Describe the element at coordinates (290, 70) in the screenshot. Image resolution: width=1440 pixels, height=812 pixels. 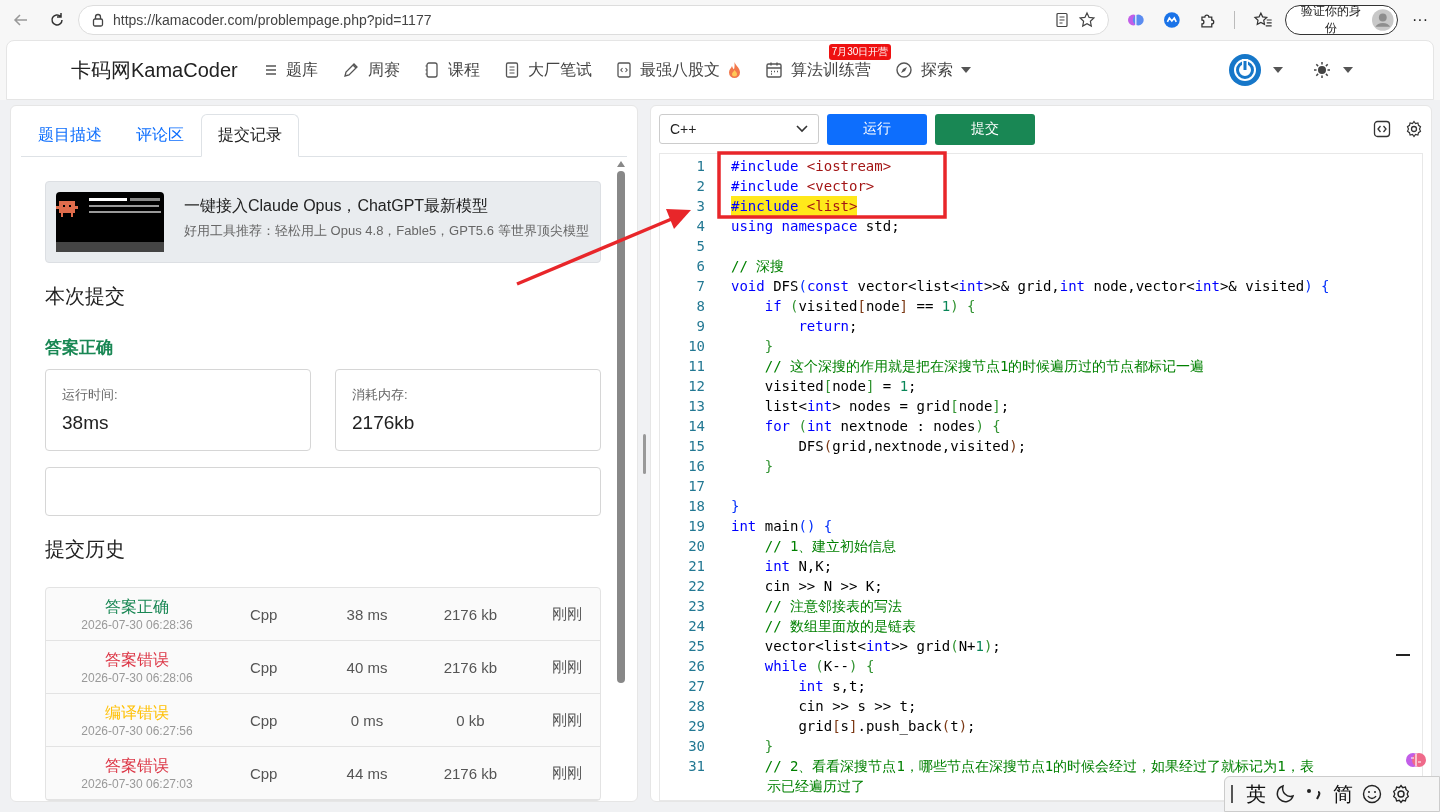
I see `nav-link: 题库` at that location.